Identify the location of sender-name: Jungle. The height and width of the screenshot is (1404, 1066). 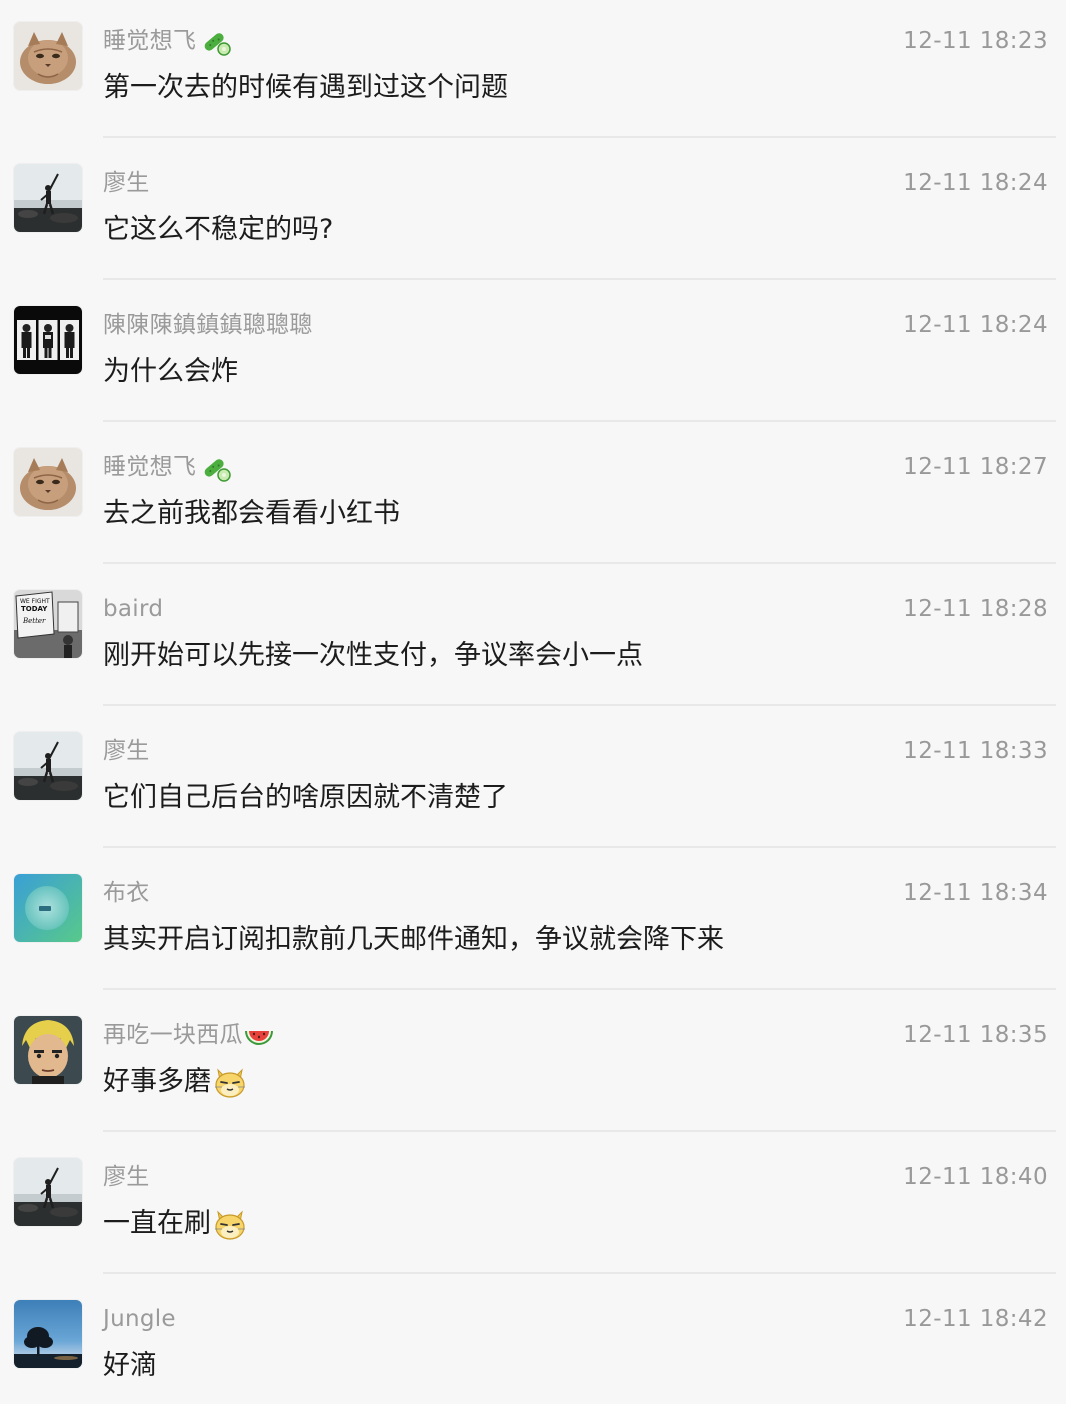
(139, 1319).